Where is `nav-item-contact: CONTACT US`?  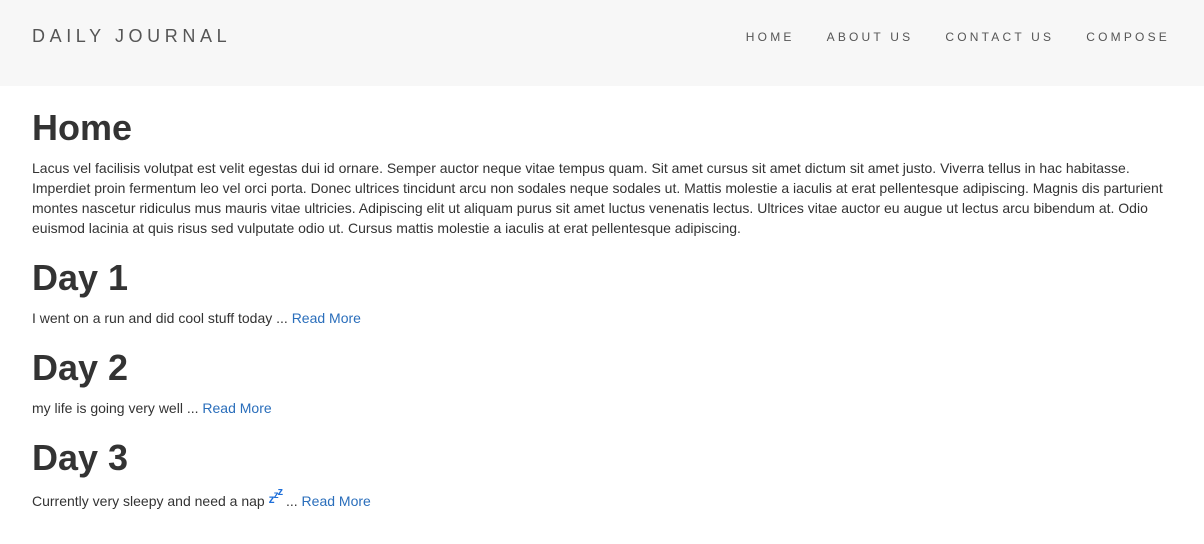
nav-item-contact: CONTACT US is located at coordinates (999, 37).